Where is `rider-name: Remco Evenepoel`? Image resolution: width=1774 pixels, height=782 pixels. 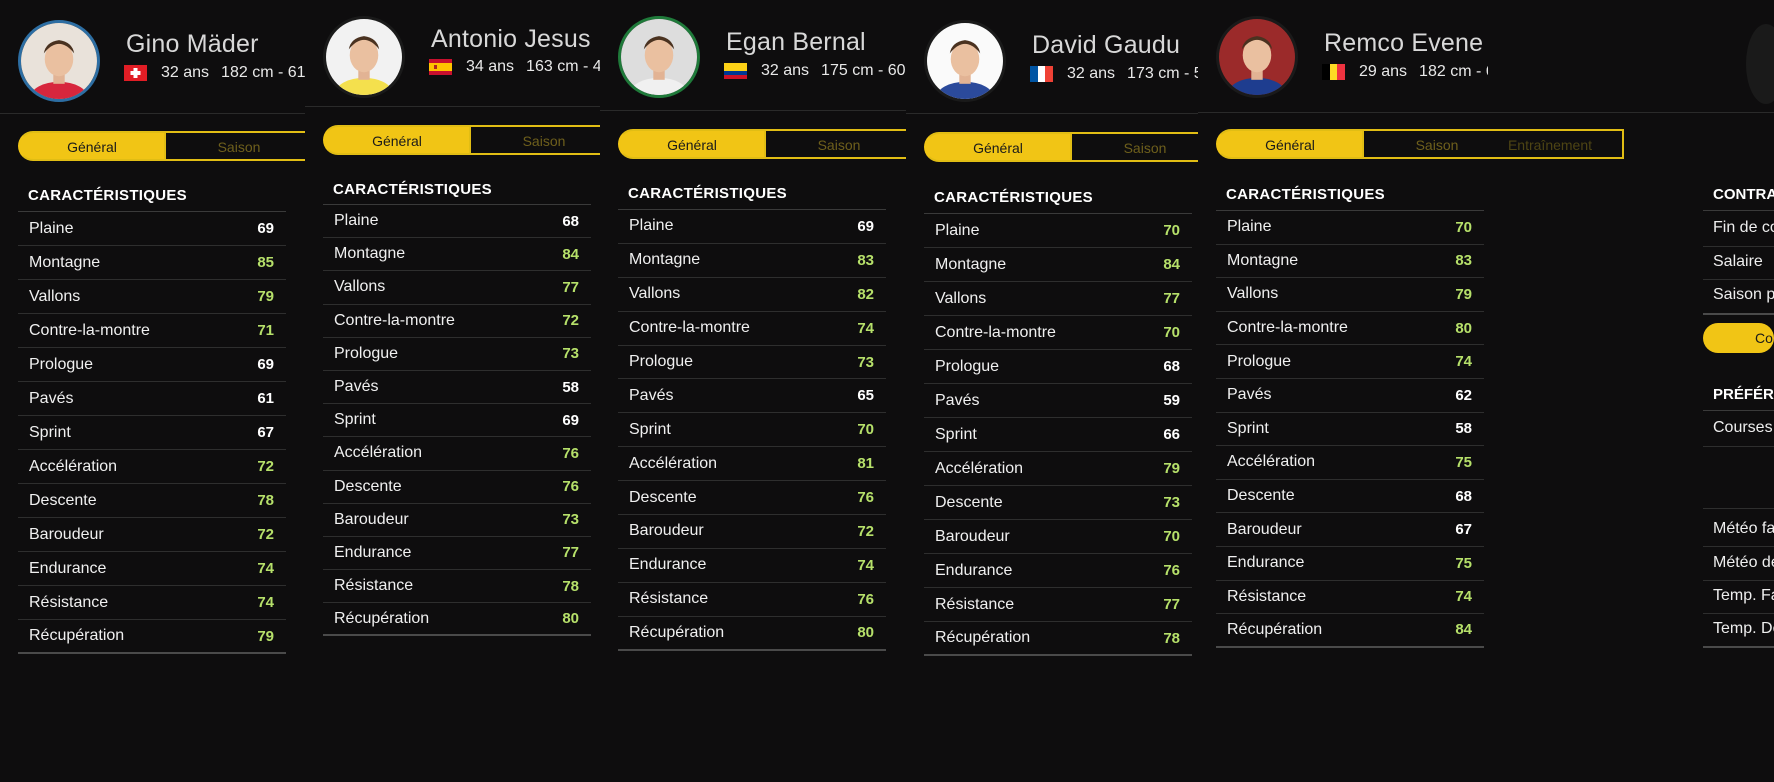 rider-name: Remco Evenepoel is located at coordinates (1404, 43).